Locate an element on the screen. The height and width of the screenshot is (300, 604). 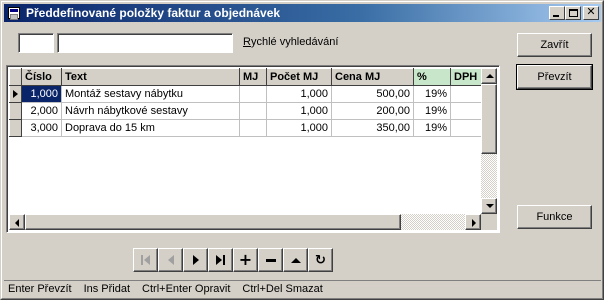
record-navigator: + ↻ is located at coordinates (233, 260).